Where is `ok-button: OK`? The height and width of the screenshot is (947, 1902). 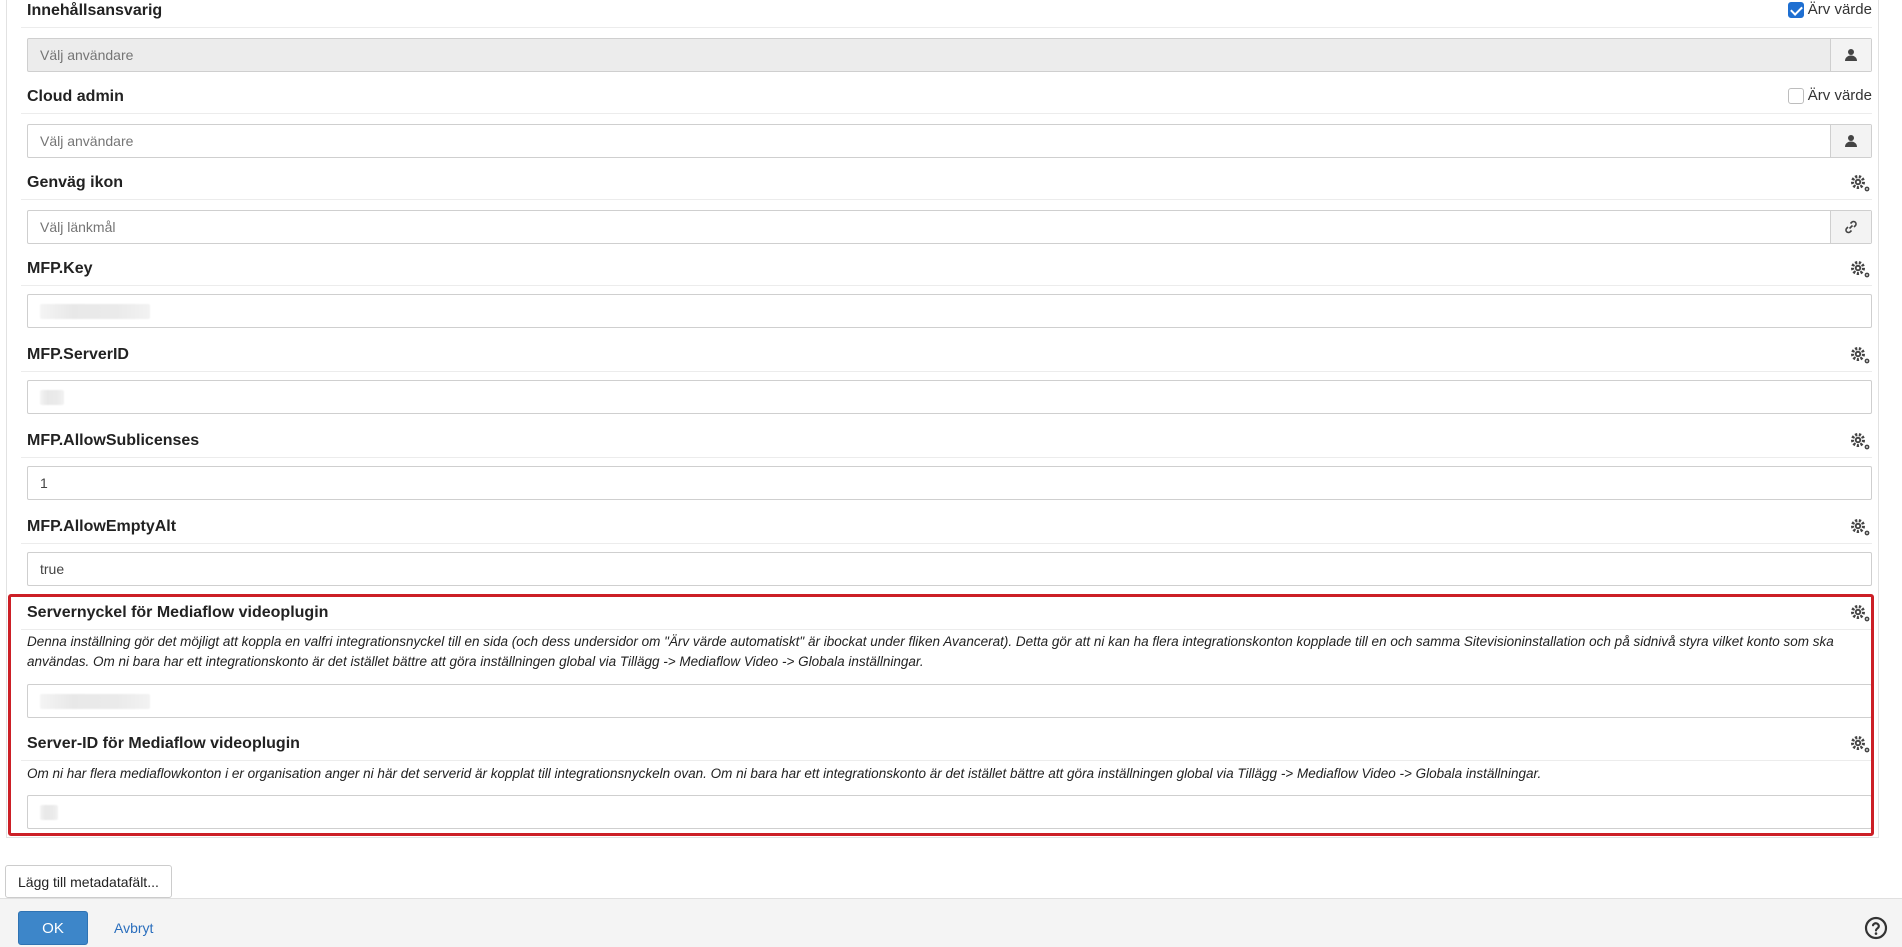
ok-button: OK is located at coordinates (53, 928).